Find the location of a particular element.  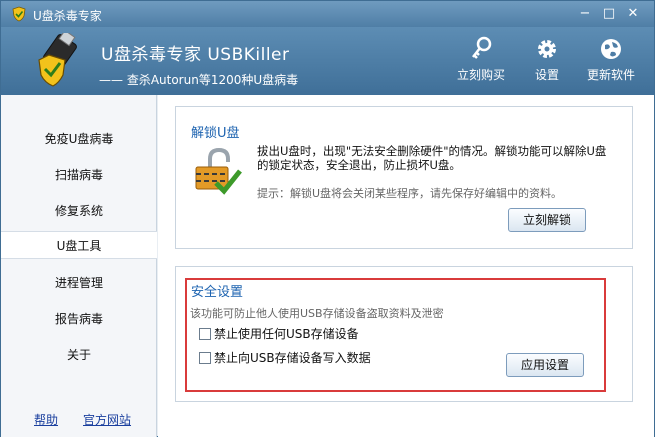

usb-shield-logo-icon is located at coordinates (57, 60).